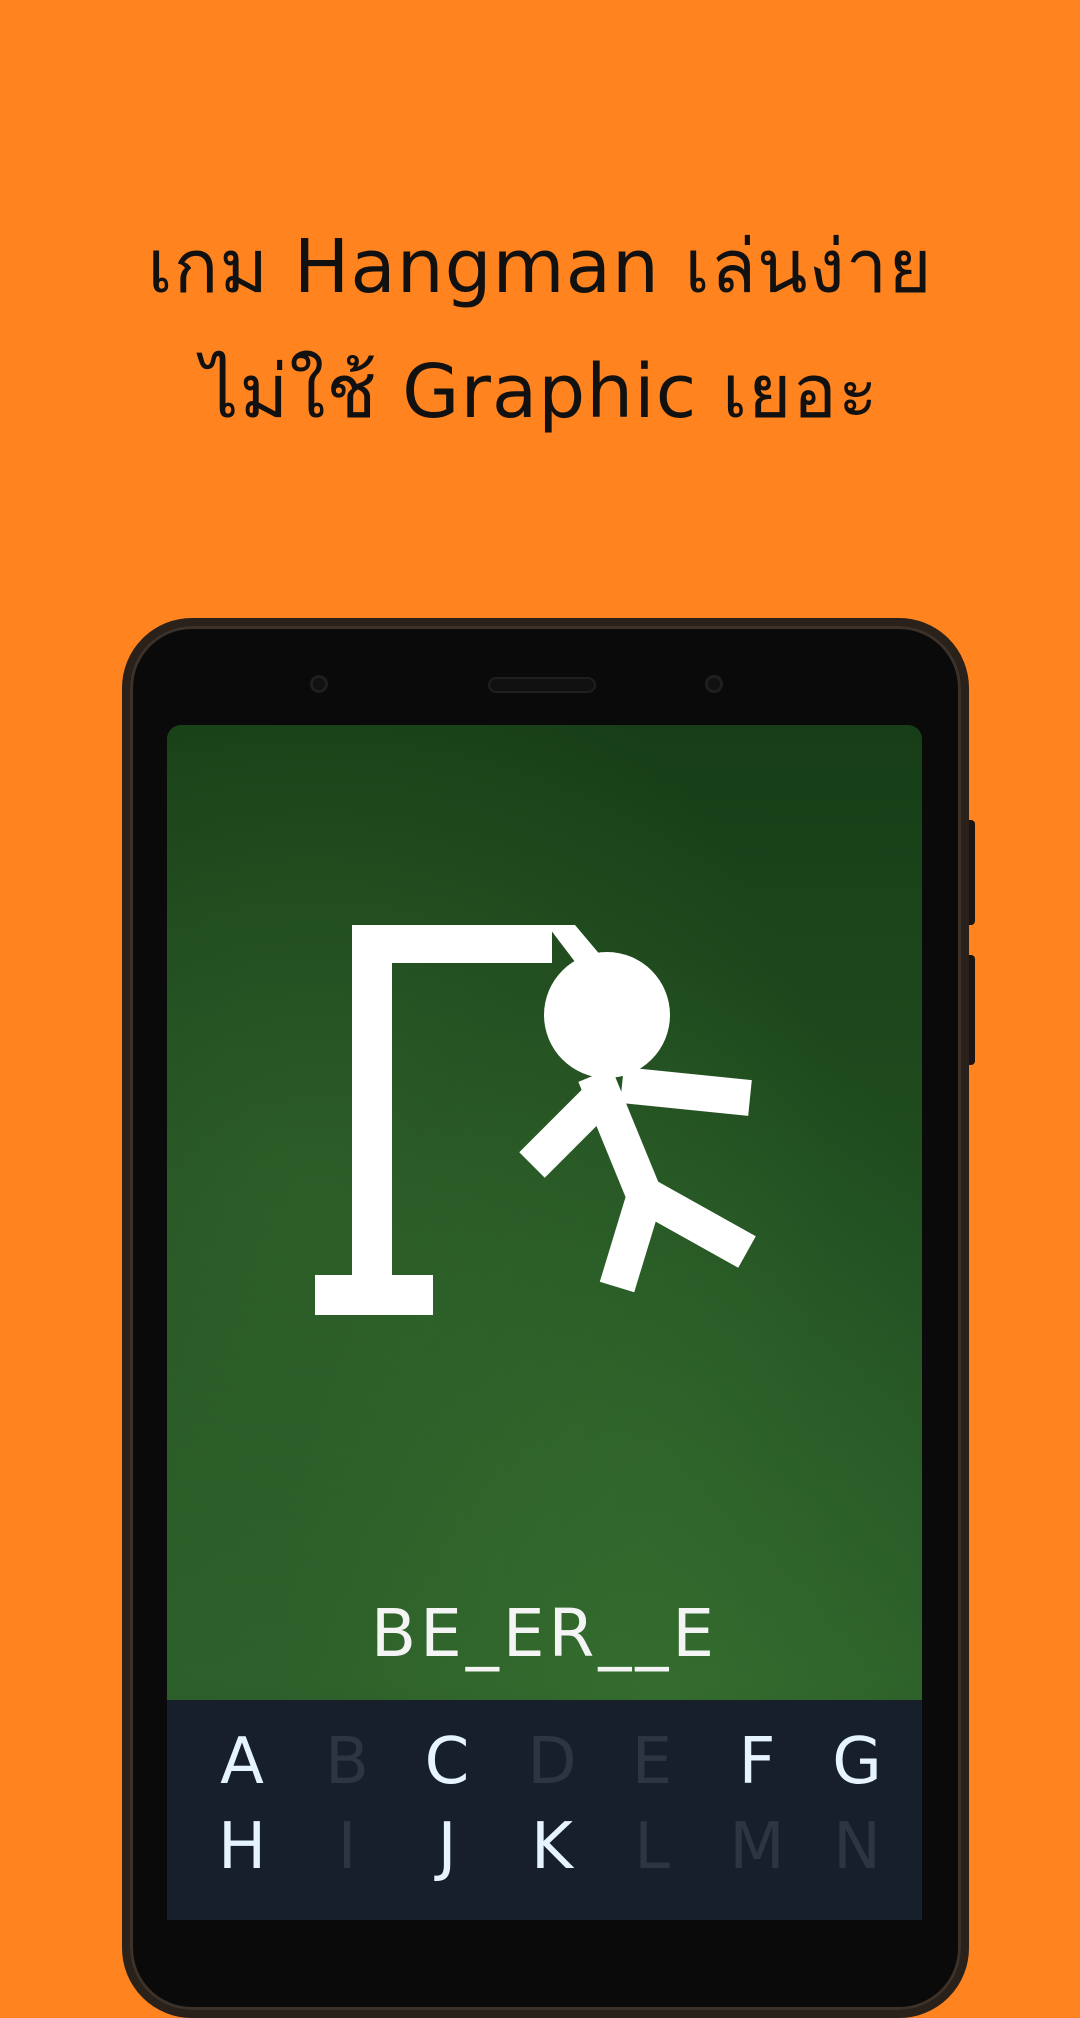 The width and height of the screenshot is (1080, 2018). What do you see at coordinates (696, 1223) in the screenshot?
I see `hangman-right-leg` at bounding box center [696, 1223].